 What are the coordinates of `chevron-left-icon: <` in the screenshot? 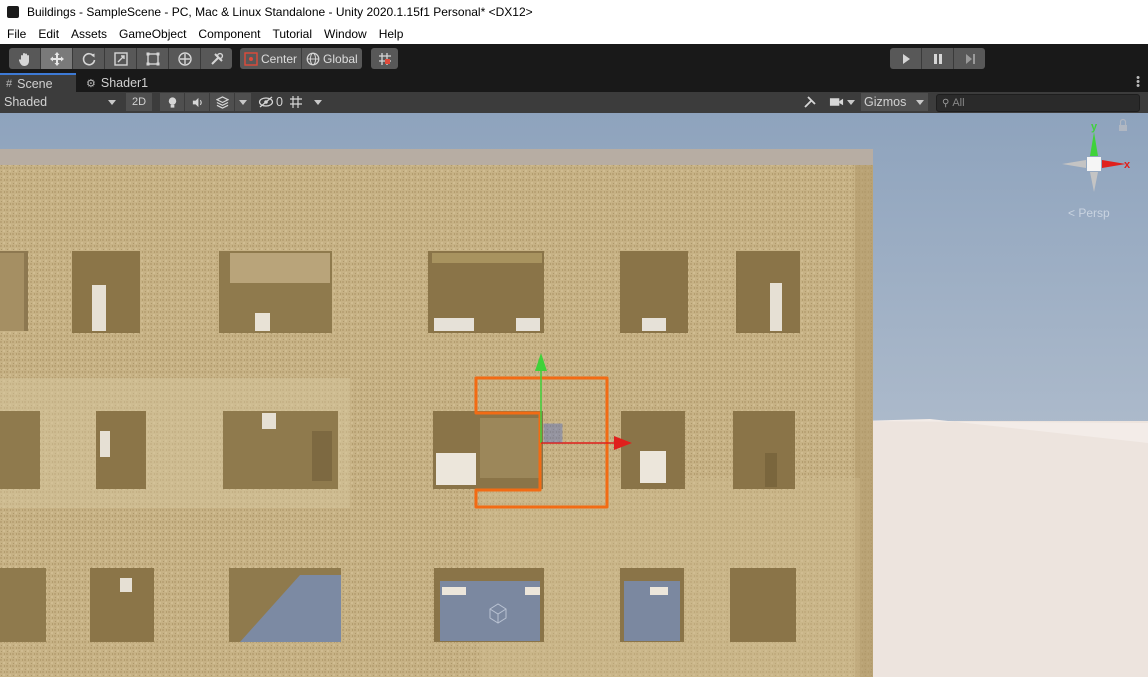 It's located at (1072, 213).